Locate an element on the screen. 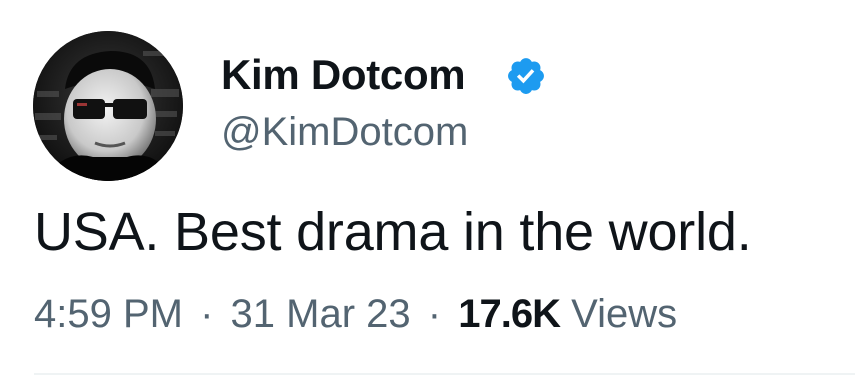 The width and height of the screenshot is (855, 380). avatar-image is located at coordinates (108, 106).